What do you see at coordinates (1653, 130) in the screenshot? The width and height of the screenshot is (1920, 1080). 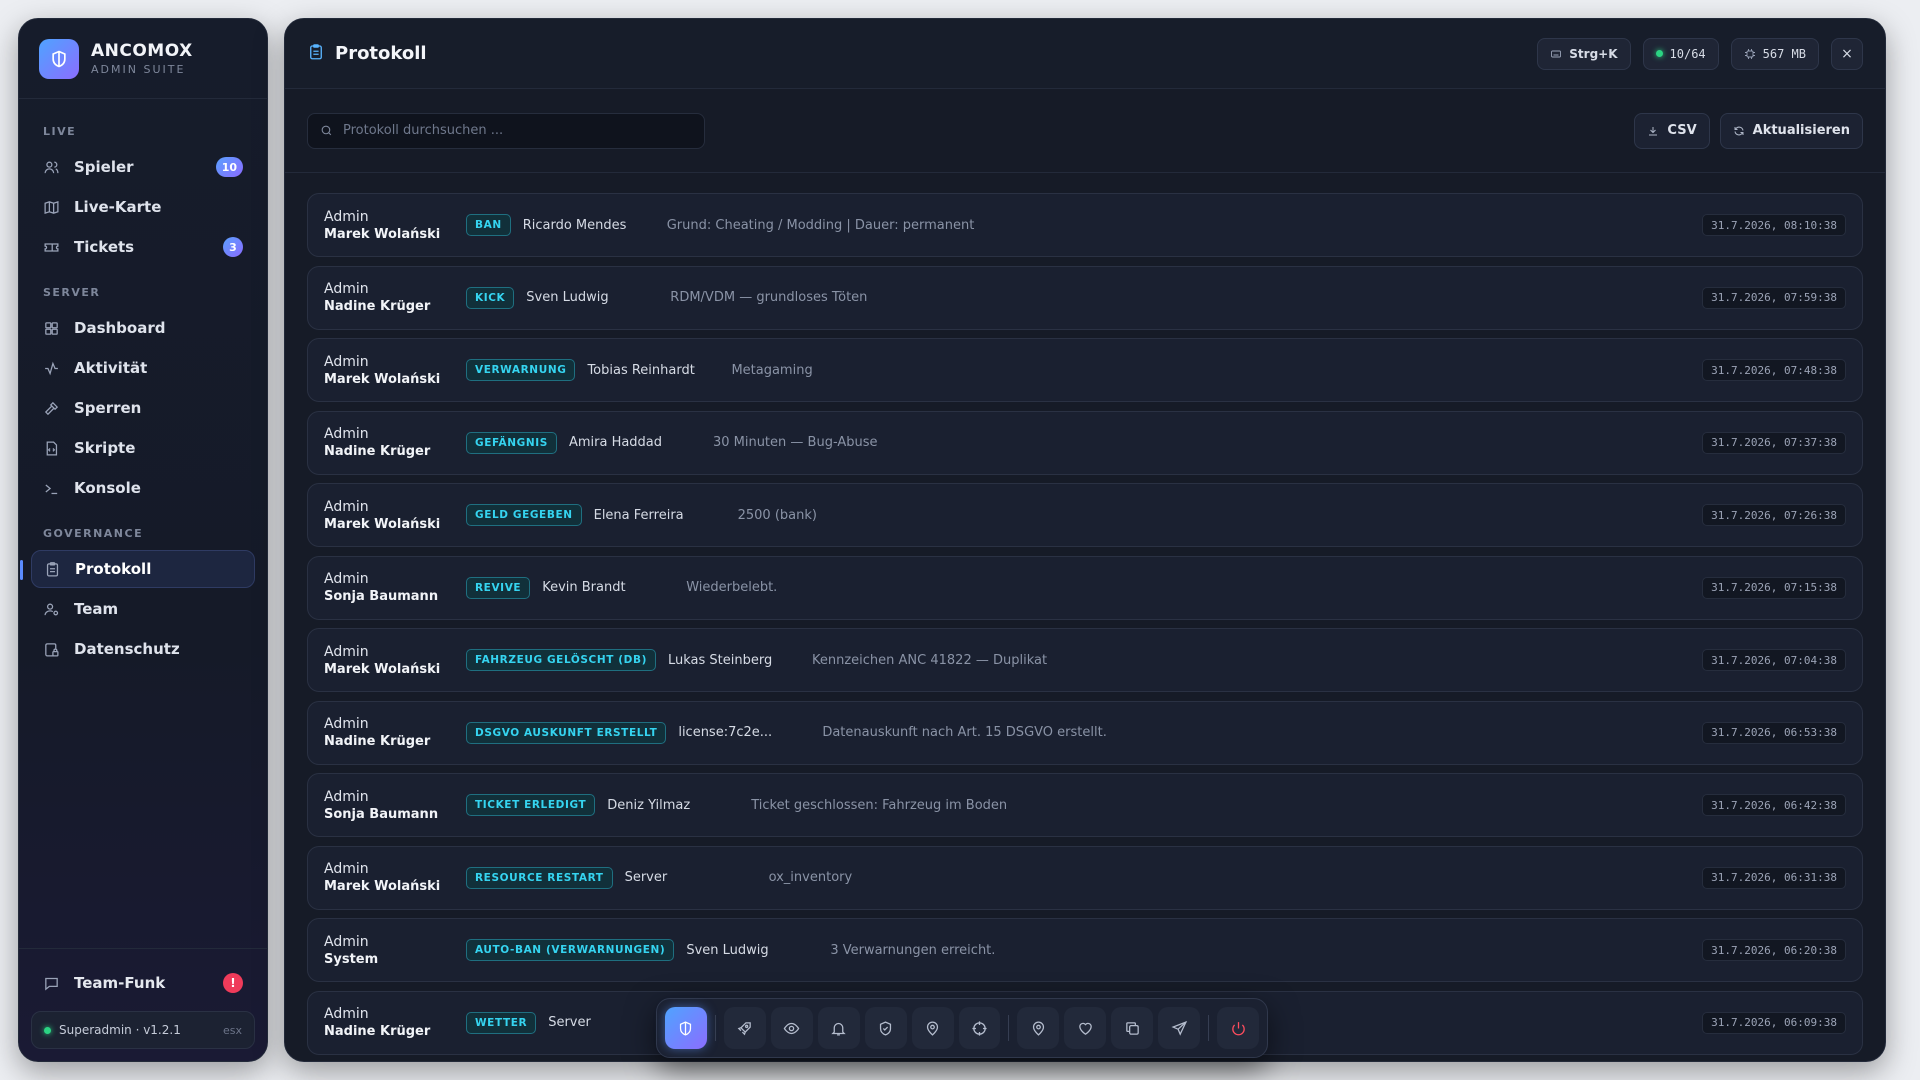 I see `download-icon` at bounding box center [1653, 130].